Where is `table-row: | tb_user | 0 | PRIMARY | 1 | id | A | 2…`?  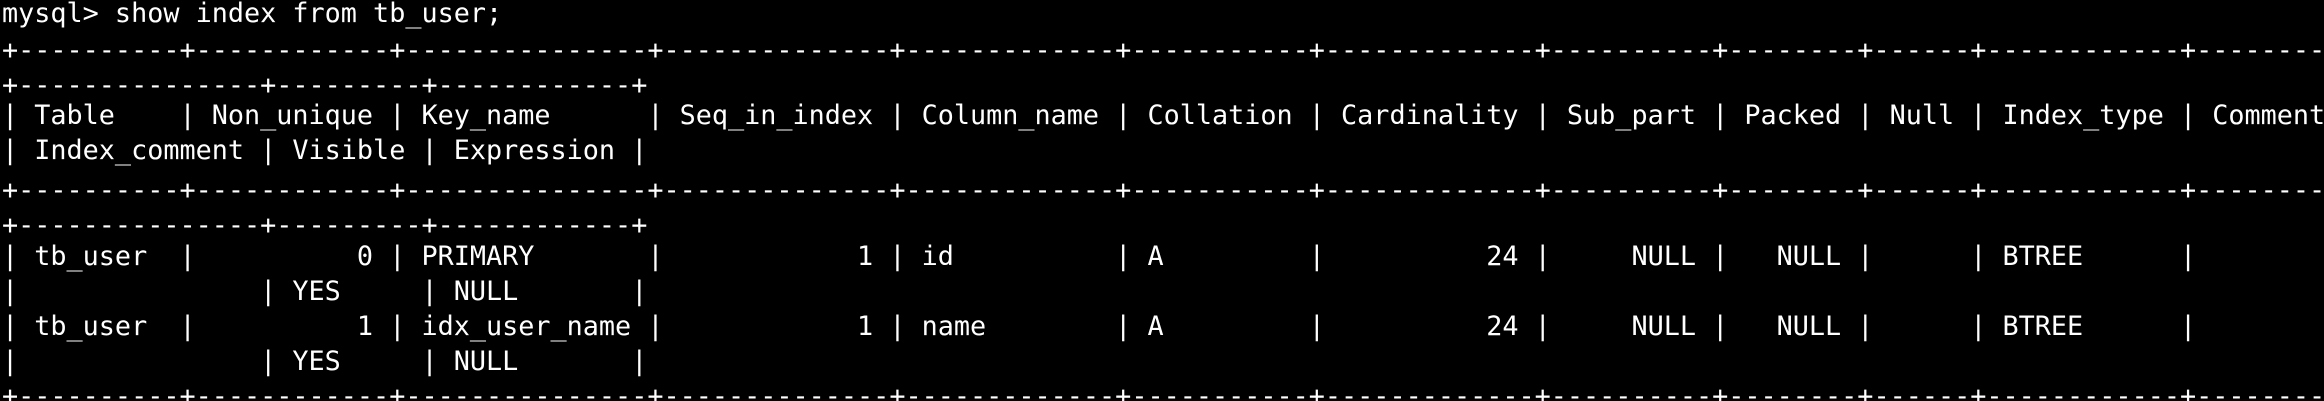
table-row: | tb_user | 0 | PRIMARY | 1 | id | A | 2… is located at coordinates (1099, 256).